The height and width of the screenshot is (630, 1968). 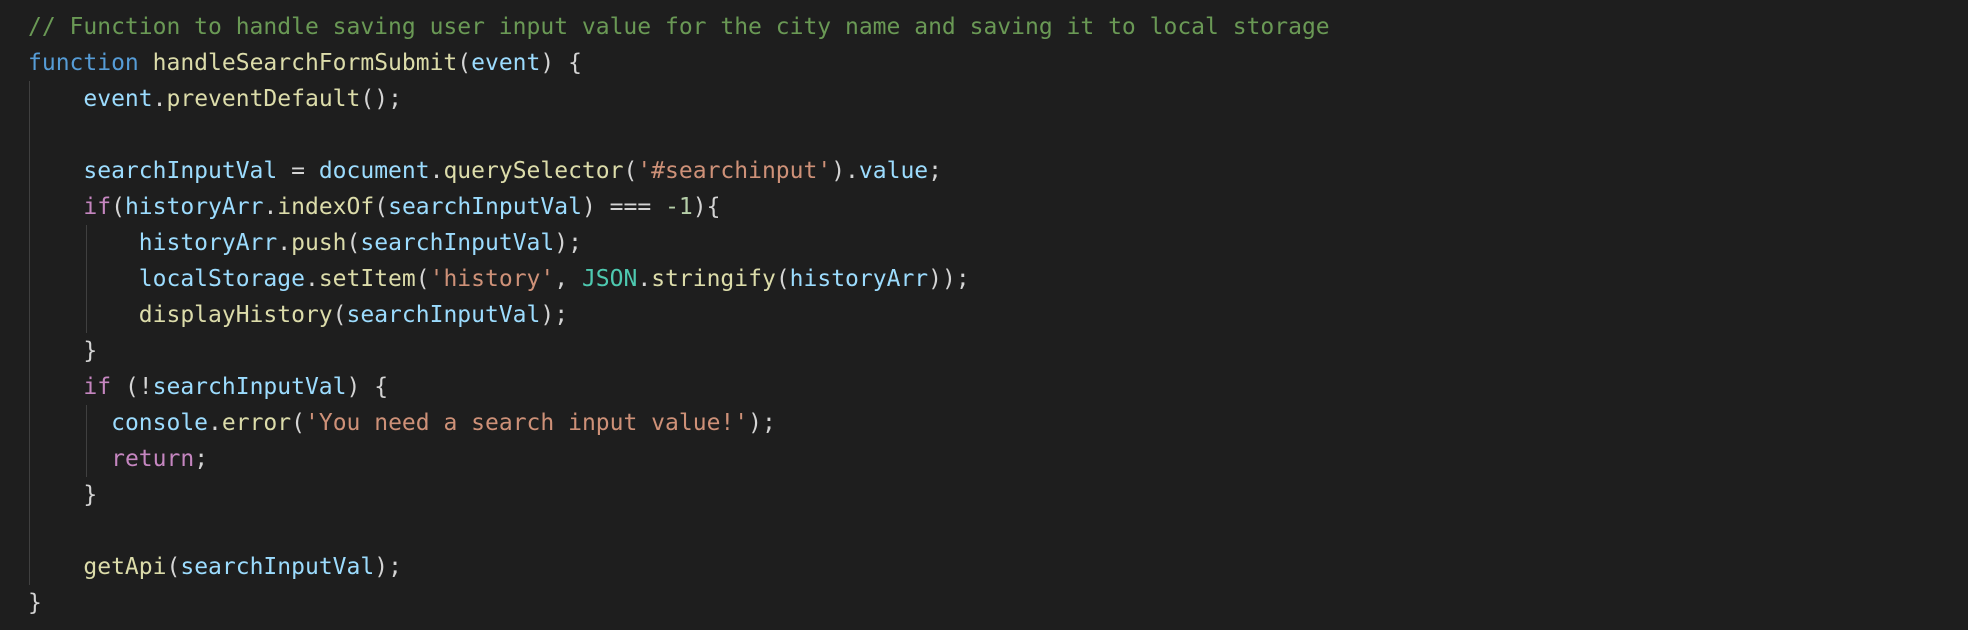 I want to click on code-token-function: preventDefault, so click(x=263, y=99).